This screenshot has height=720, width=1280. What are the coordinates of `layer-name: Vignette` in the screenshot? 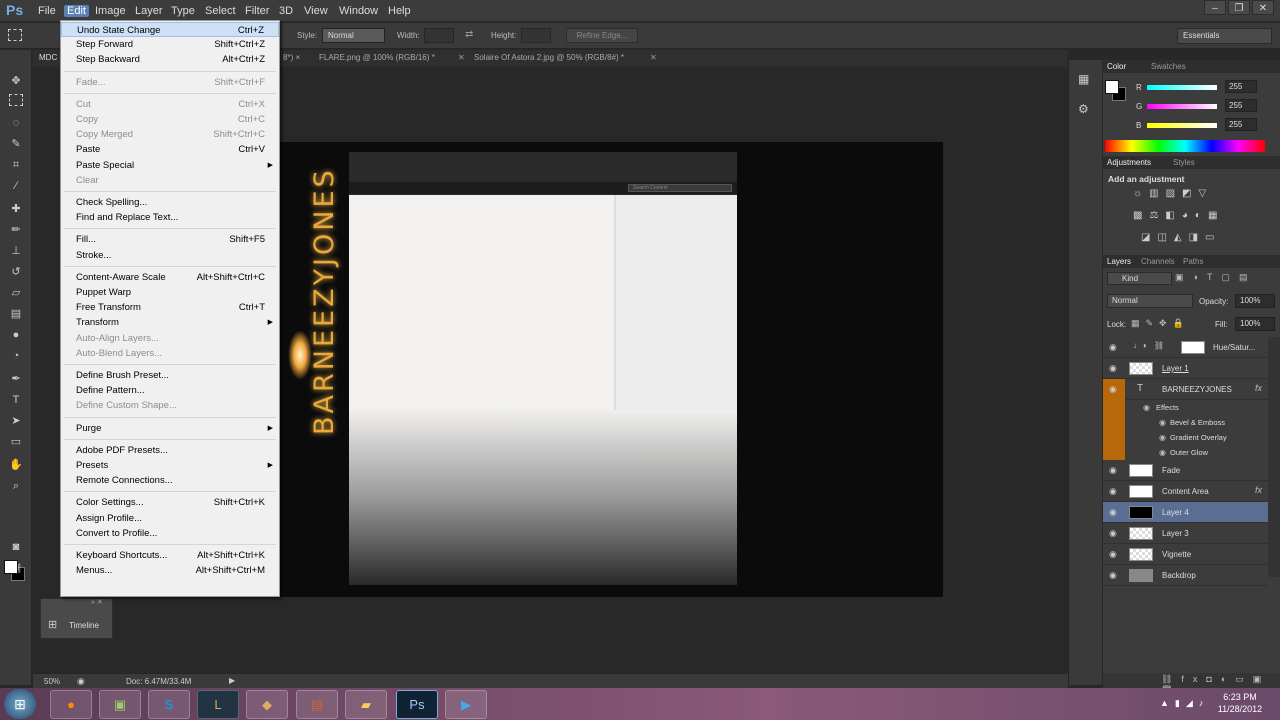 It's located at (1176, 554).